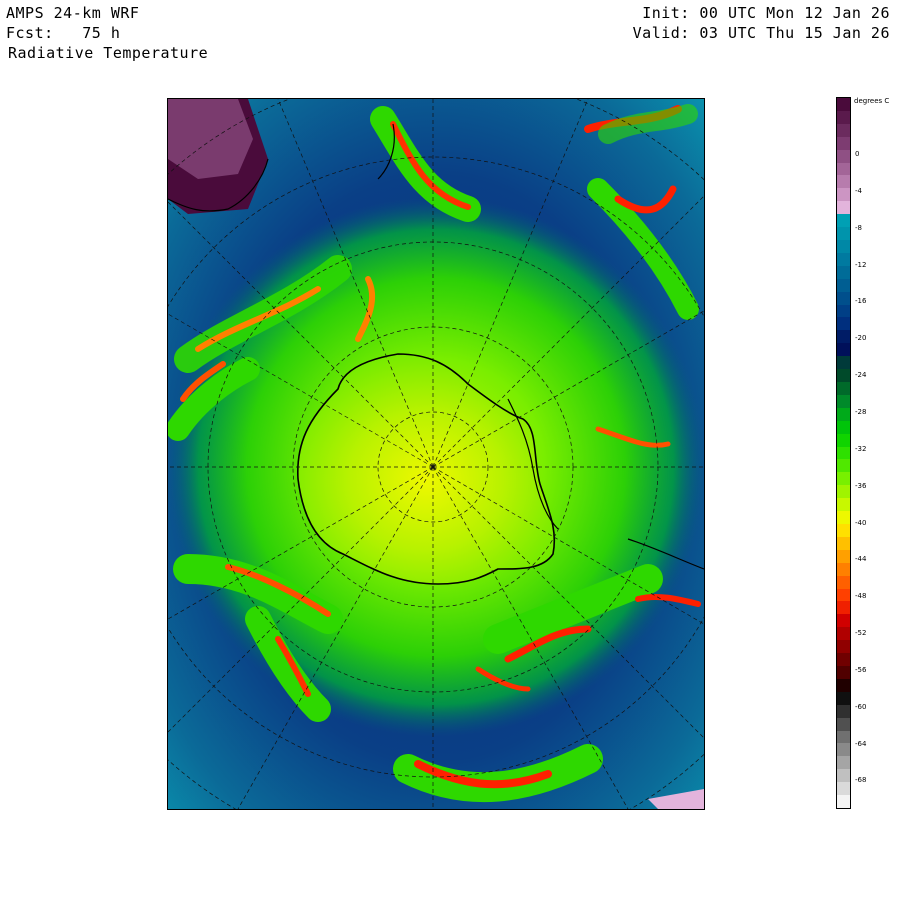 Image resolution: width=900 pixels, height=900 pixels. I want to click on colorbar-tick-label: 0, so click(857, 154).